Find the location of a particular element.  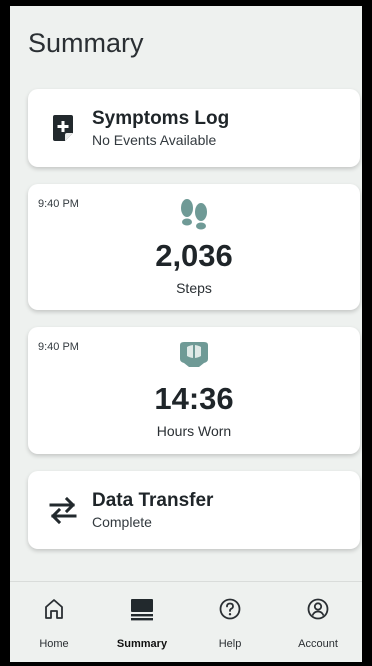

symptoms-log-title: Symptoms Log is located at coordinates (161, 118).